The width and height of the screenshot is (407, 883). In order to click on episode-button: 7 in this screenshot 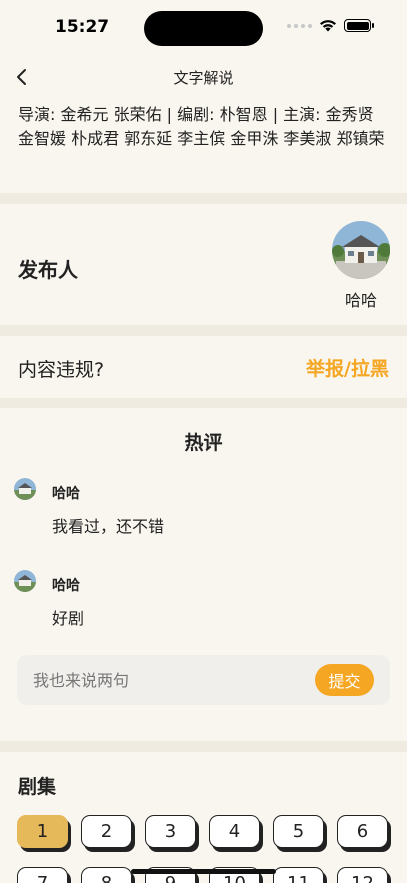, I will do `click(42, 875)`.